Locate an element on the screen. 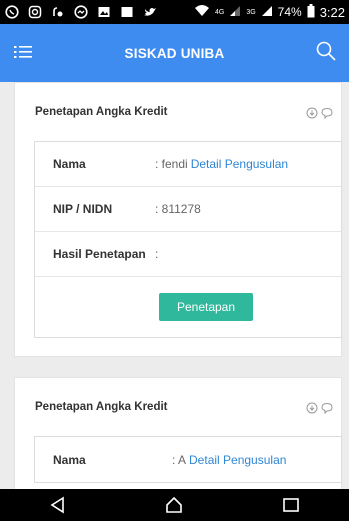 The image size is (349, 521). detail-table: Nama : A Detail Pengusulan is located at coordinates (188, 459).